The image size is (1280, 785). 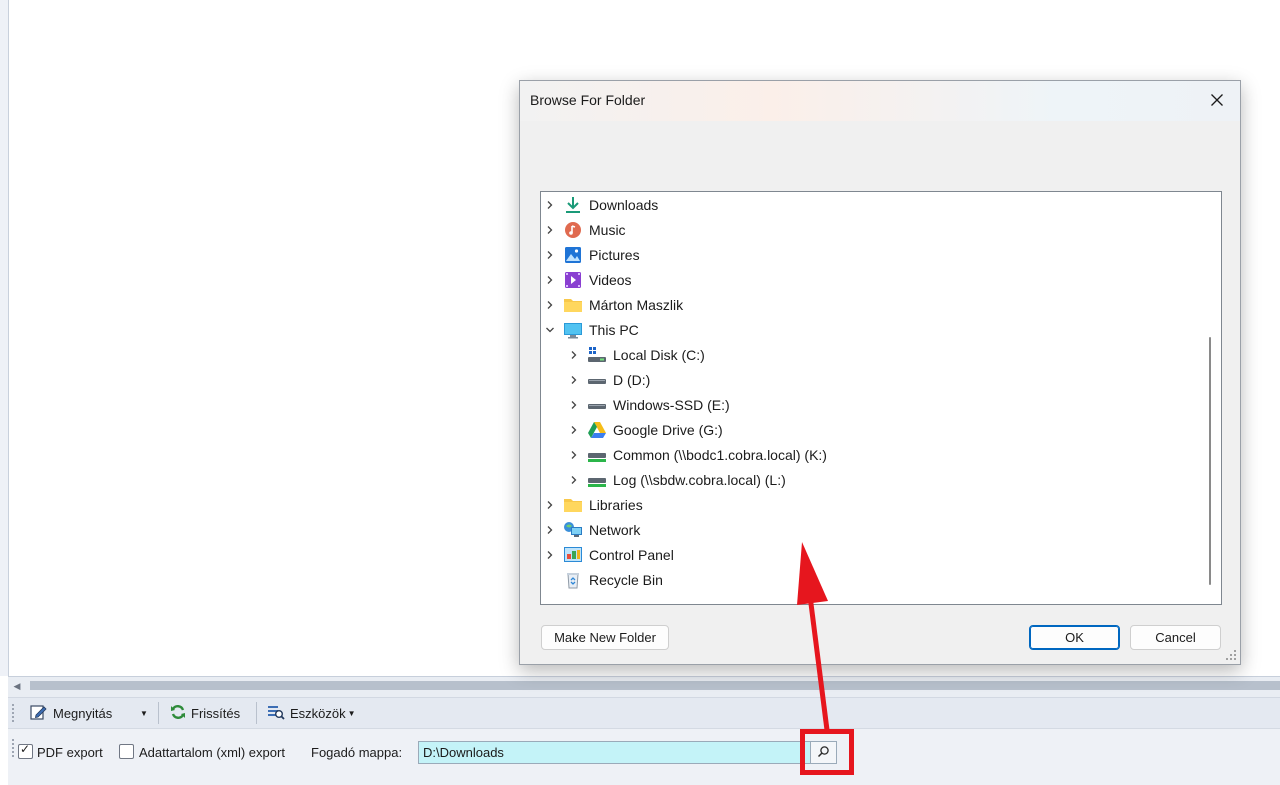 I want to click on music-icon, so click(x=573, y=230).